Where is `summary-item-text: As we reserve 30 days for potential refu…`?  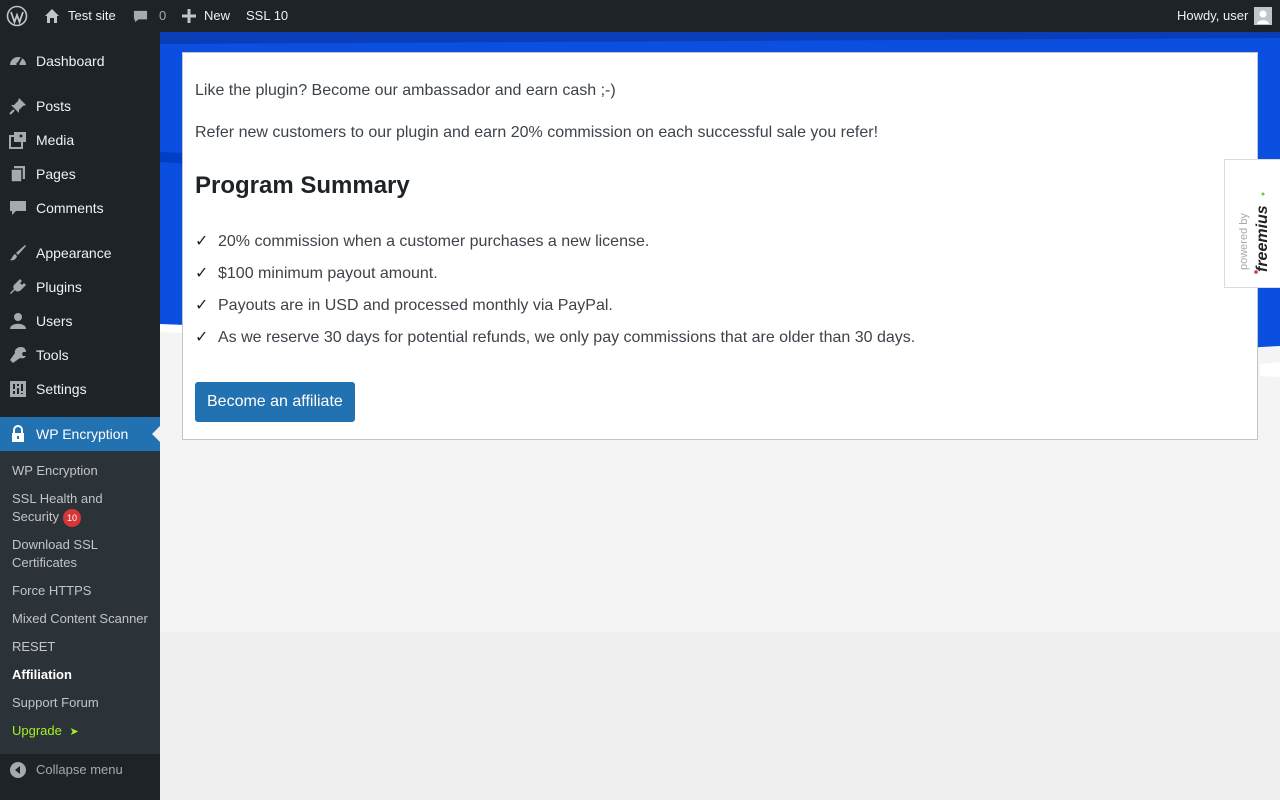
summary-item-text: As we reserve 30 days for potential refu… is located at coordinates (567, 337).